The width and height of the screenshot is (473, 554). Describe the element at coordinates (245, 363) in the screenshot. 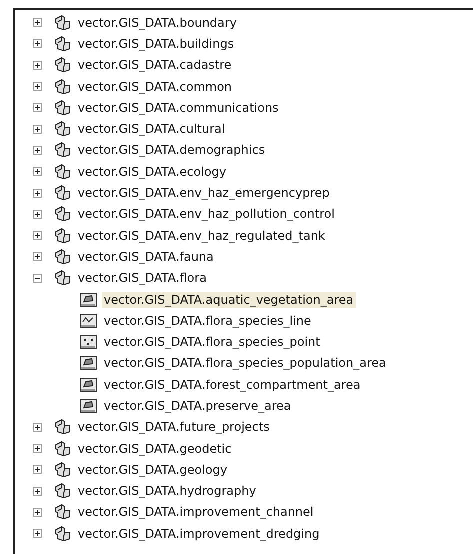

I see `tree-item-label: vector.GIS_DATA.flora_species_population_area` at that location.